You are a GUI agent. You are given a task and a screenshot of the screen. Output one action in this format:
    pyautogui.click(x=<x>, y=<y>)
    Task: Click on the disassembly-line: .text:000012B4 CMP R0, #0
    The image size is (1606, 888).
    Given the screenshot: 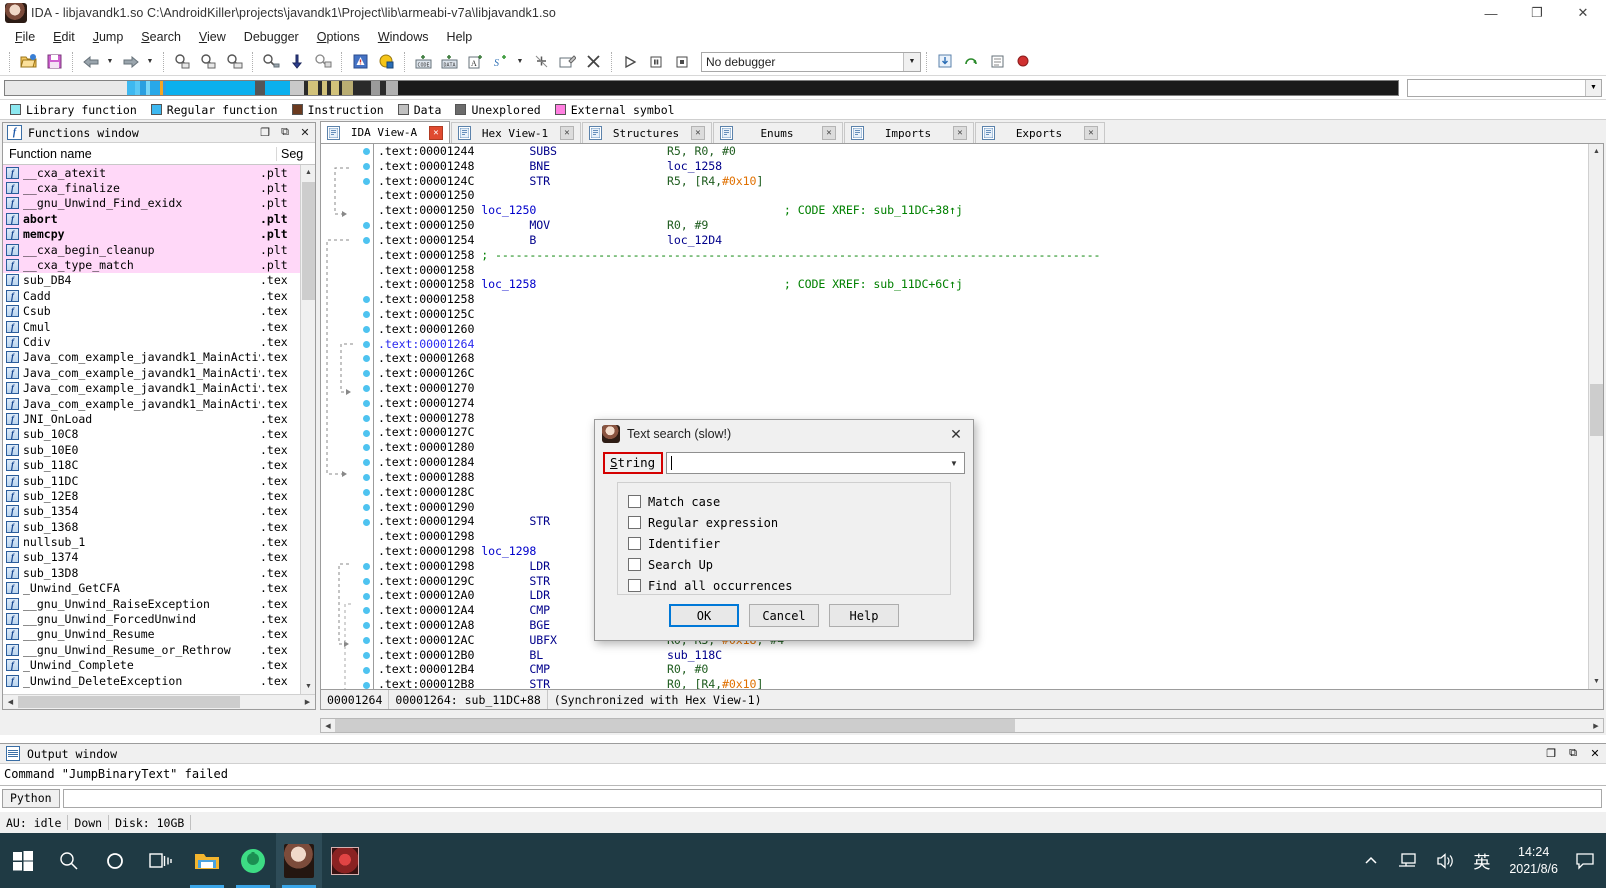 What is the action you would take?
    pyautogui.click(x=981, y=669)
    